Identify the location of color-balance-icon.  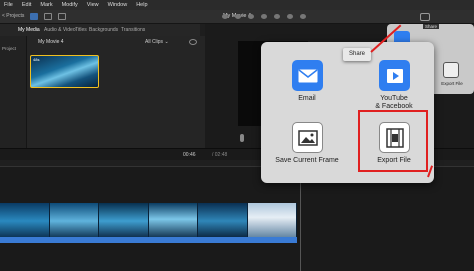
(225, 16).